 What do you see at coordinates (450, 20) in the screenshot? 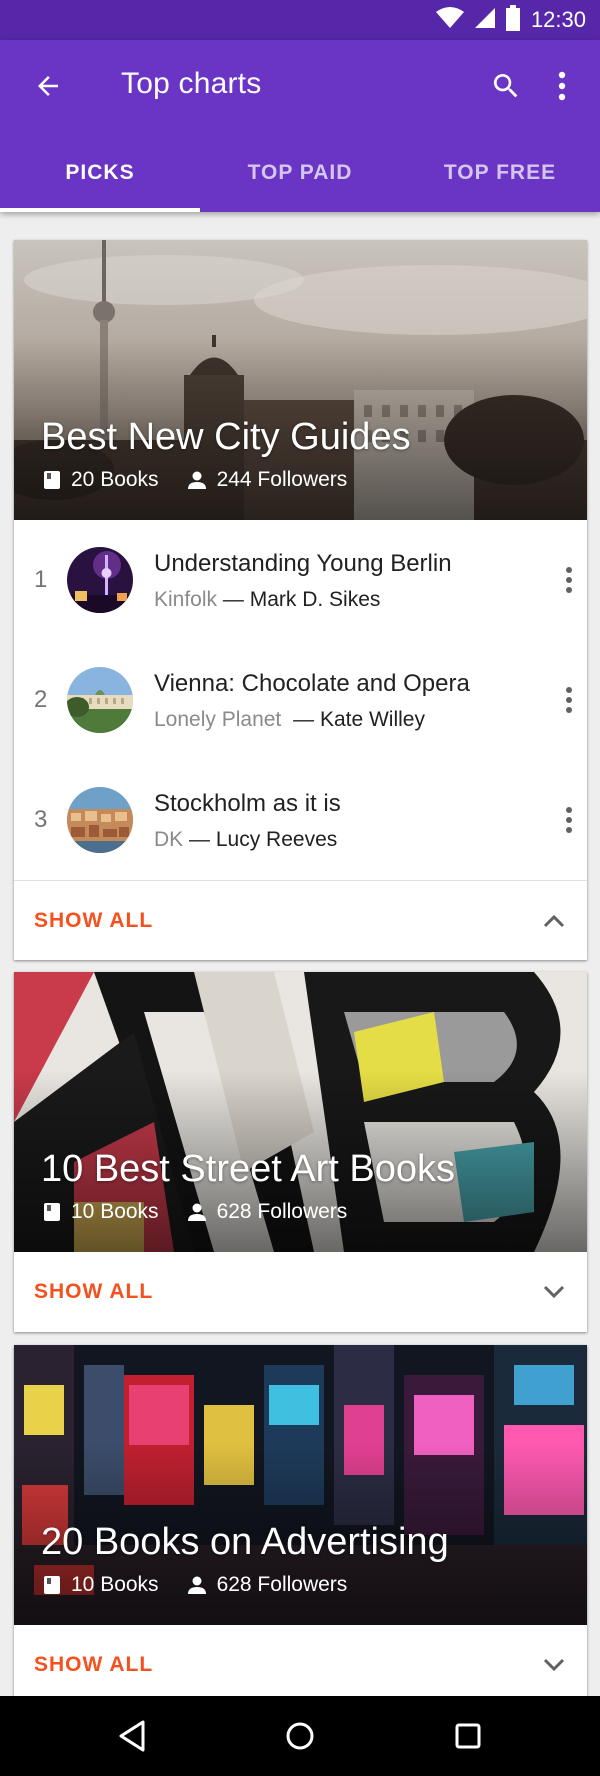
I see `wifi-icon` at bounding box center [450, 20].